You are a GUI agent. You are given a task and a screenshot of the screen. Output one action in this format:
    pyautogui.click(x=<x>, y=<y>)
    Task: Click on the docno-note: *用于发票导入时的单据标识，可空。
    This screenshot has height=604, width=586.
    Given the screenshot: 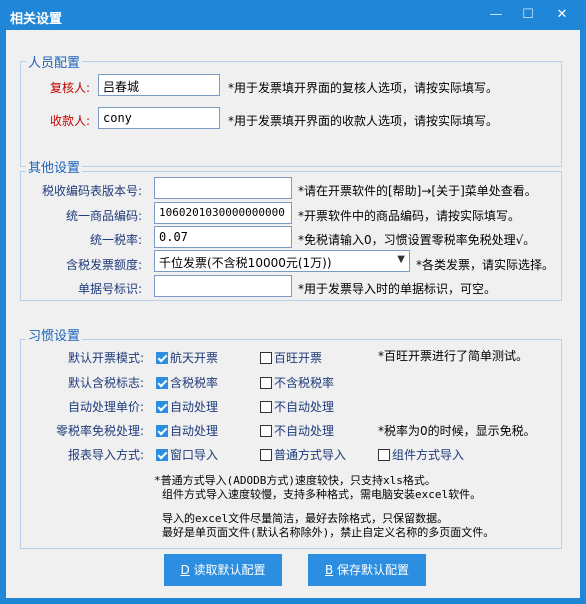 What is the action you would take?
    pyautogui.click(x=397, y=289)
    